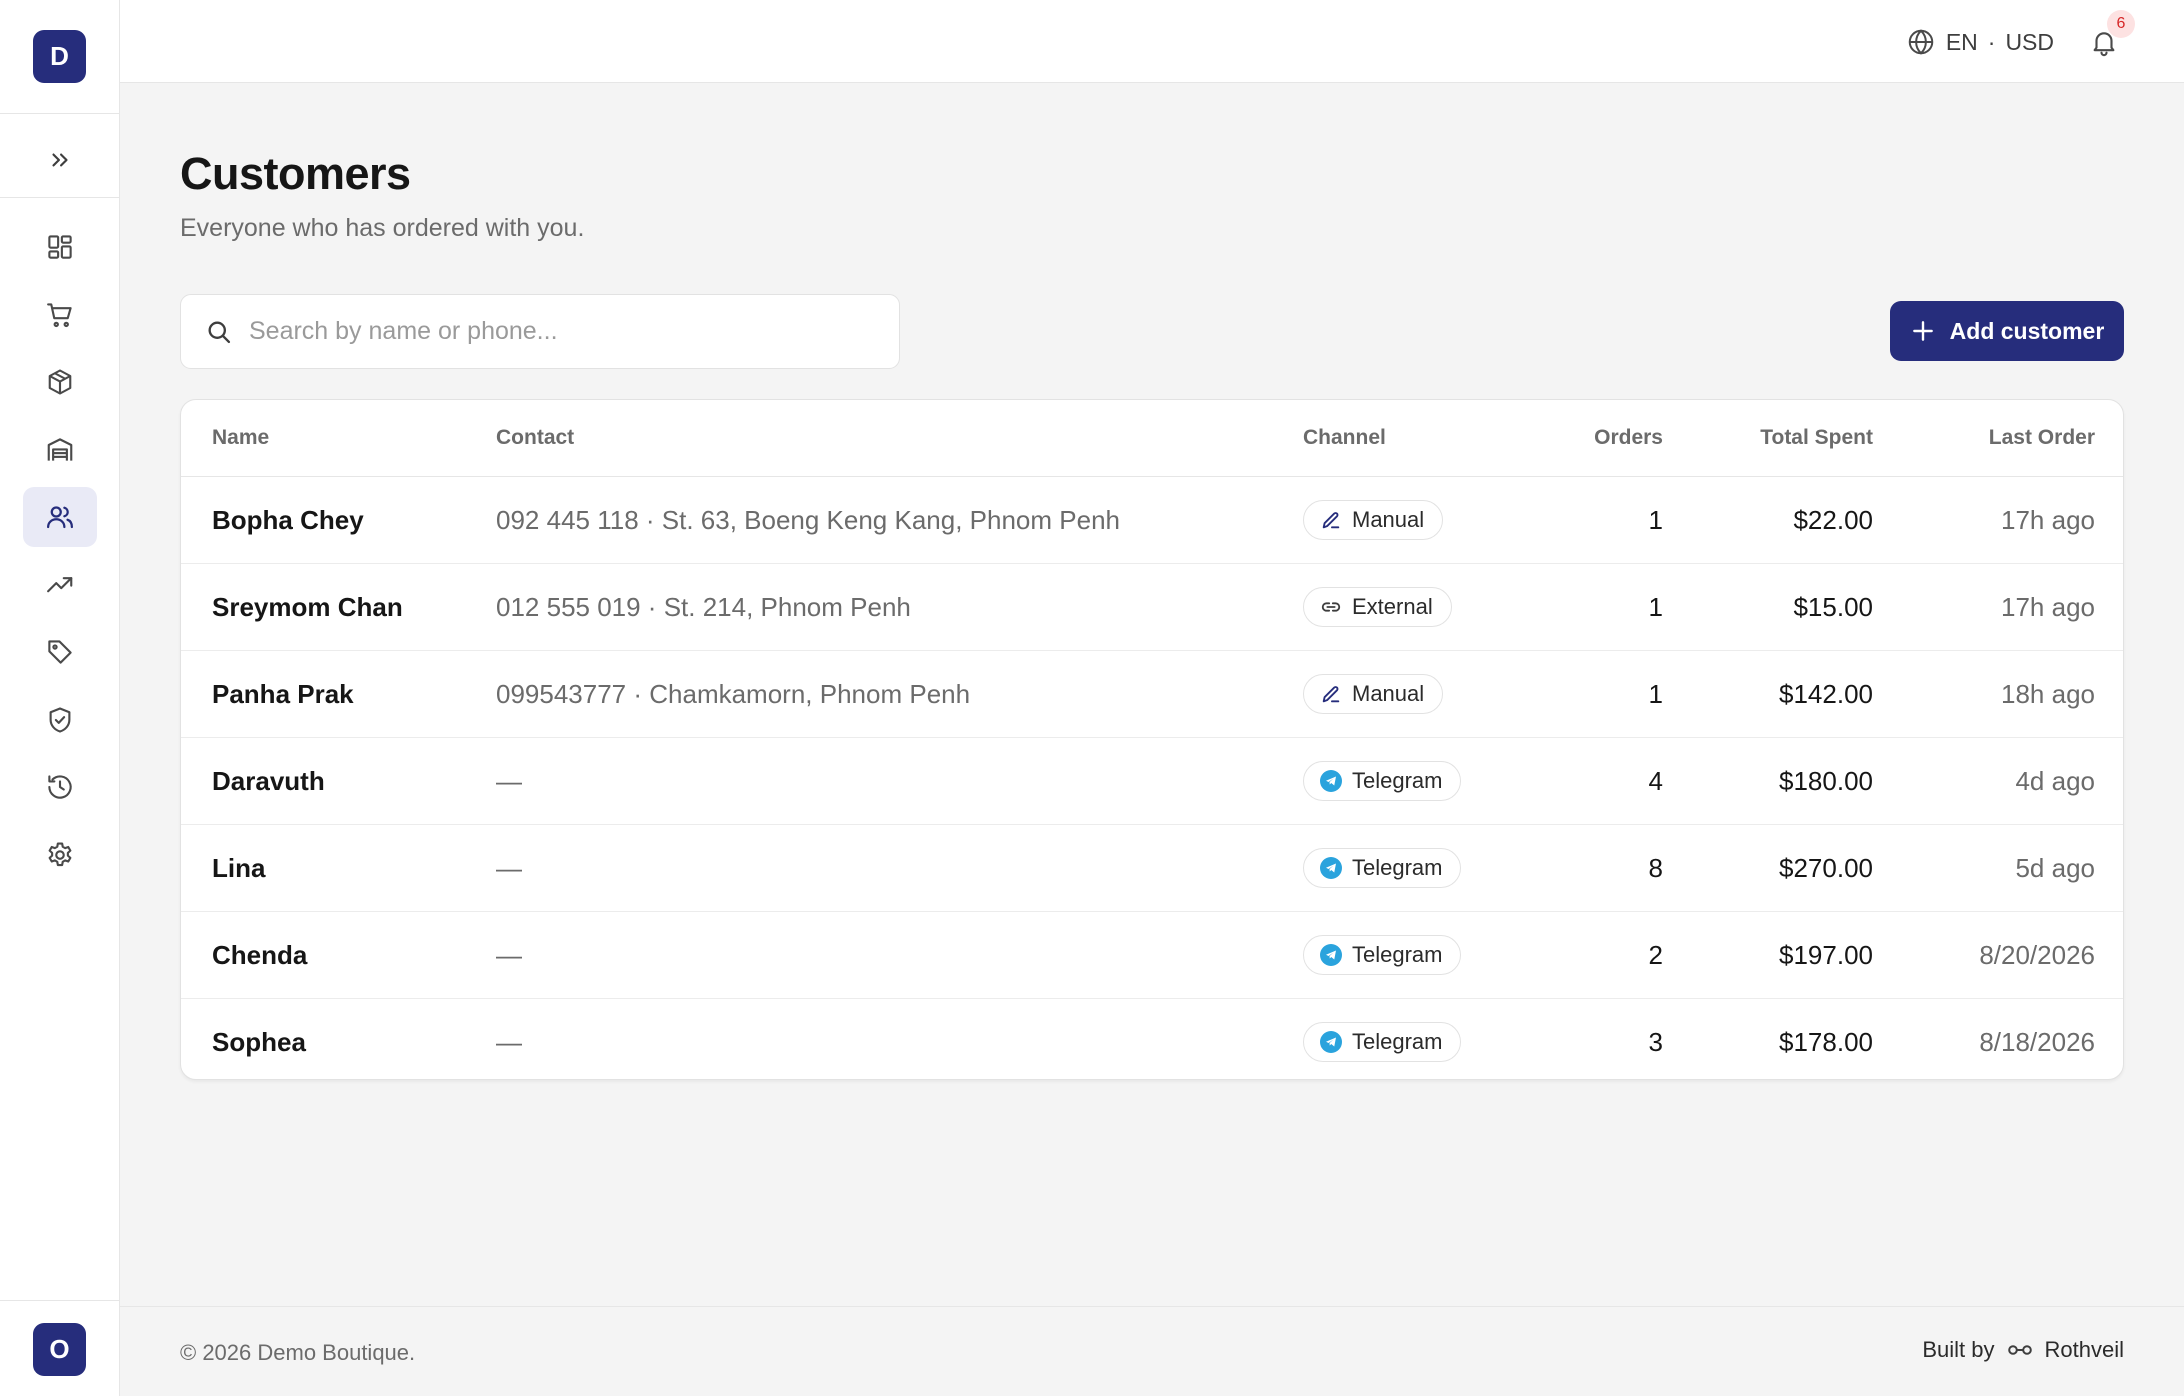 The image size is (2184, 1396). Describe the element at coordinates (733, 693) in the screenshot. I see `customer-contact: 099543777 · Chamkamorn, Phnom Penh` at that location.